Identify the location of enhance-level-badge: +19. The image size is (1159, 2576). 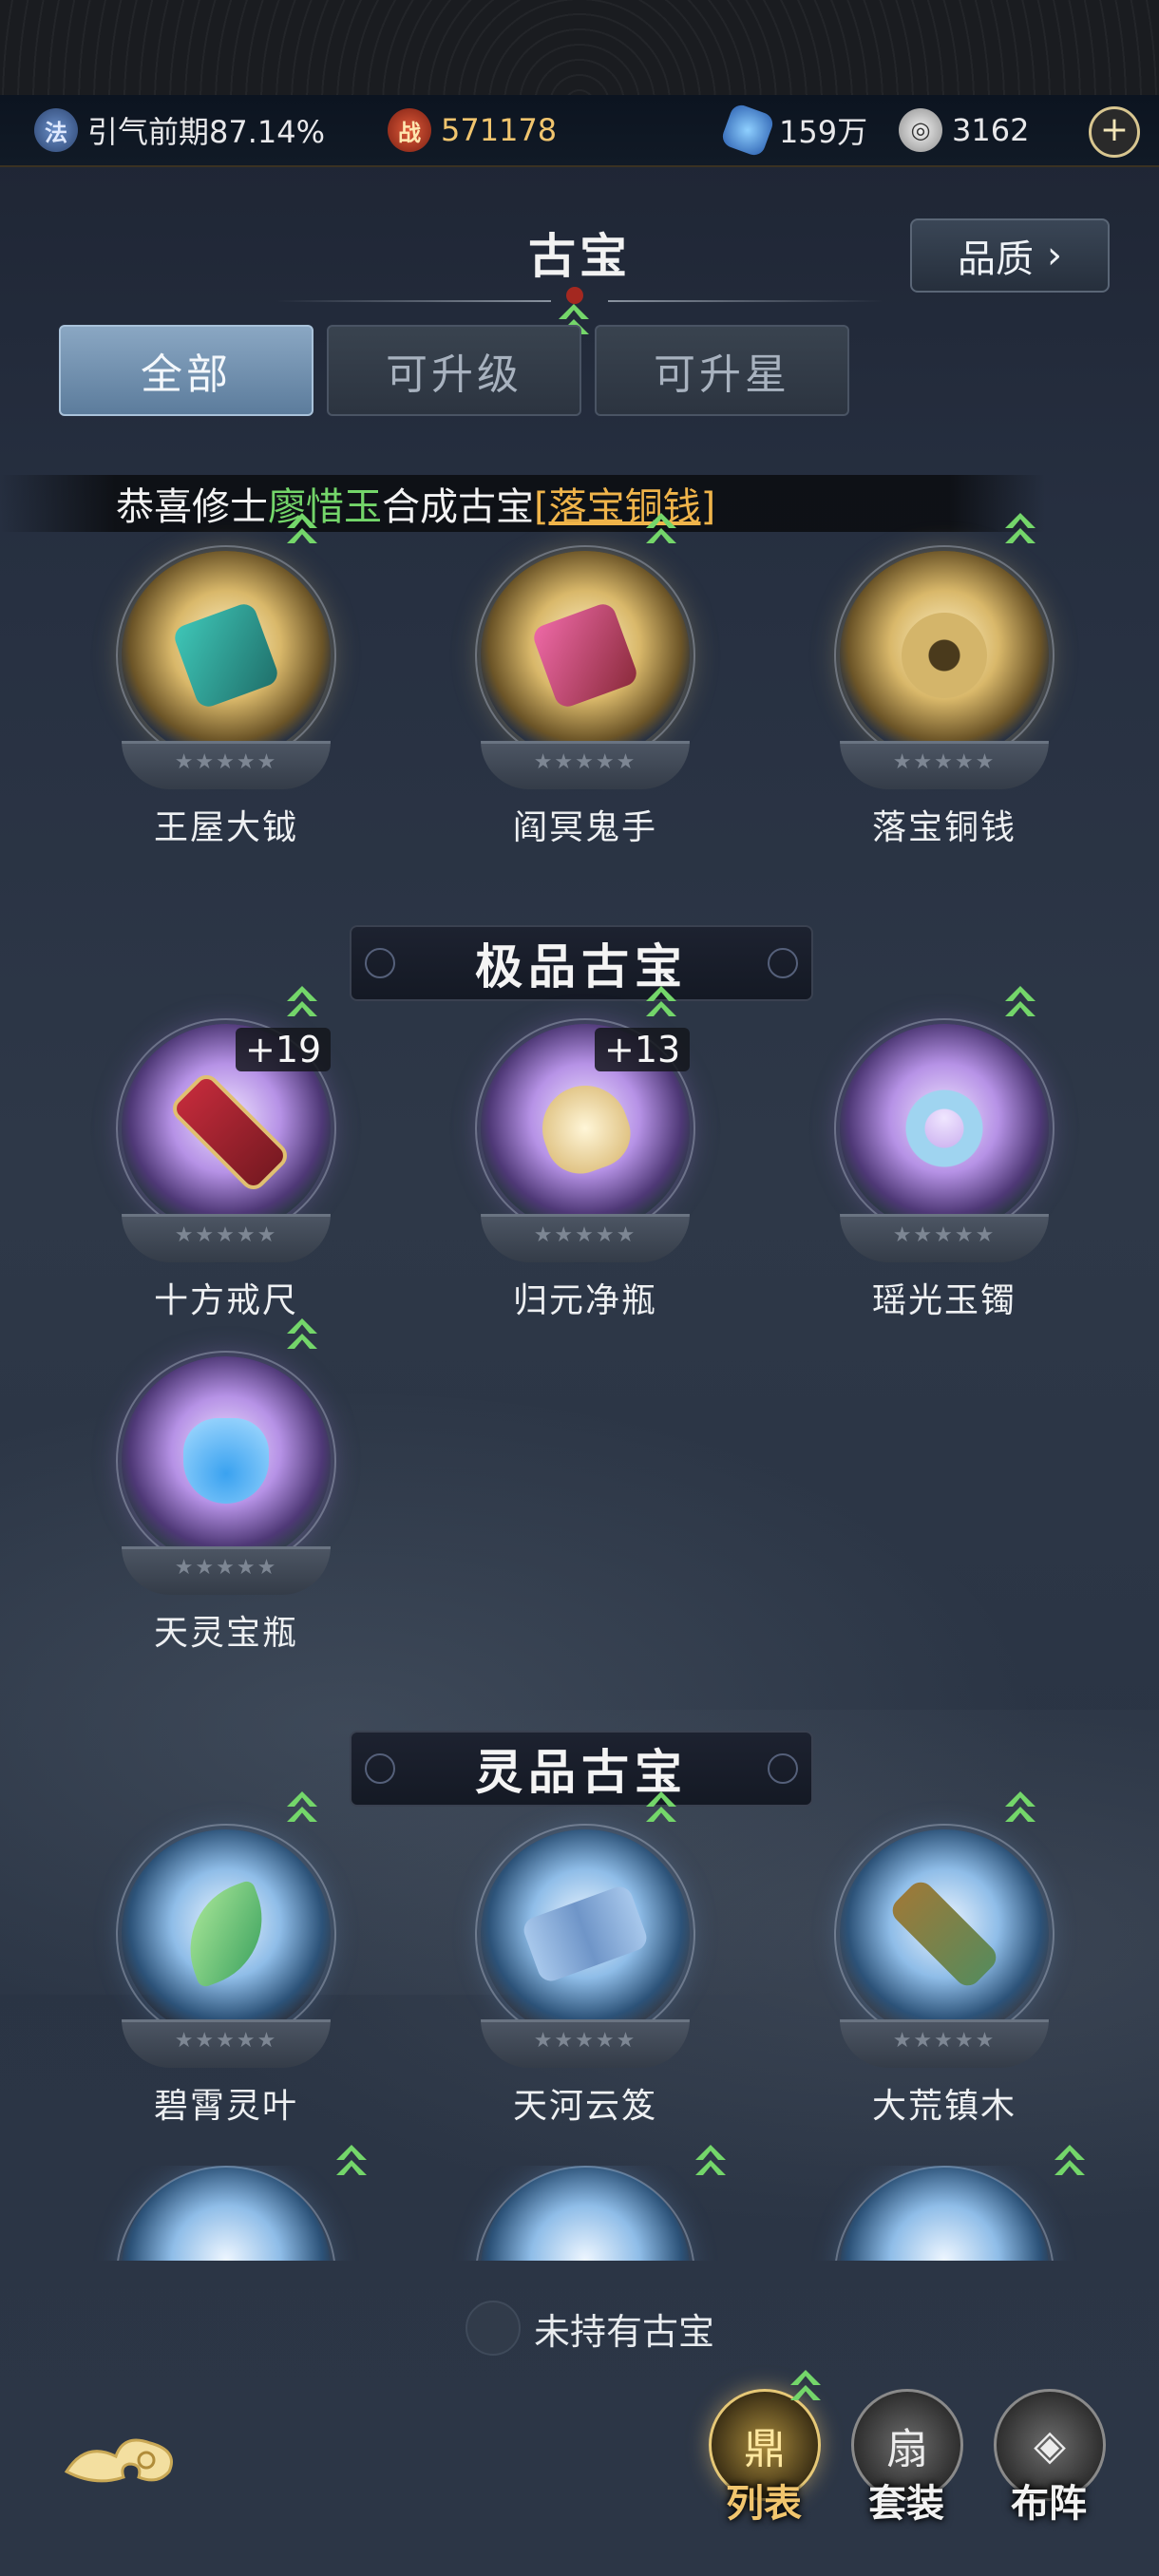
(284, 1049).